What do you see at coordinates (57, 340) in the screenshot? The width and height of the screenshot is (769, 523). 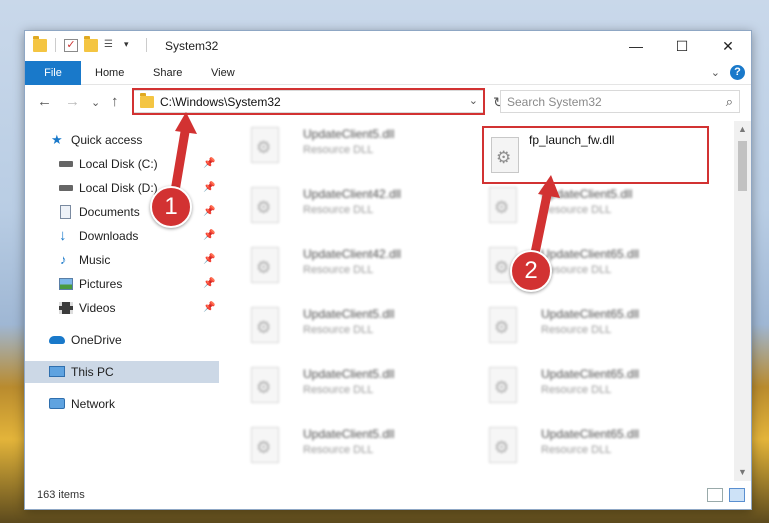 I see `onedrive-icon` at bounding box center [57, 340].